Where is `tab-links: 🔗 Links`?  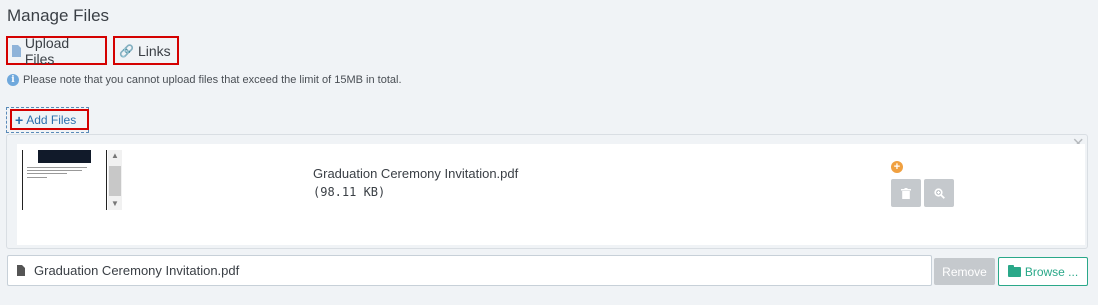
tab-links: 🔗 Links is located at coordinates (146, 50).